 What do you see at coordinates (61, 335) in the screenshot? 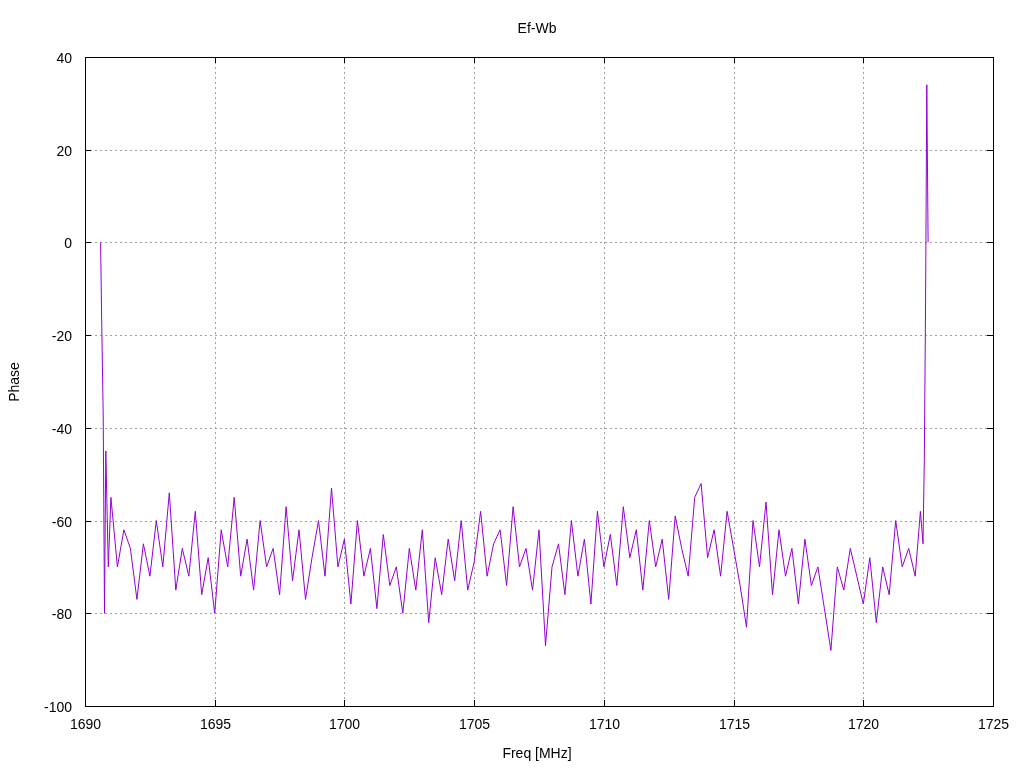
I see `y-tick-label: -20` at bounding box center [61, 335].